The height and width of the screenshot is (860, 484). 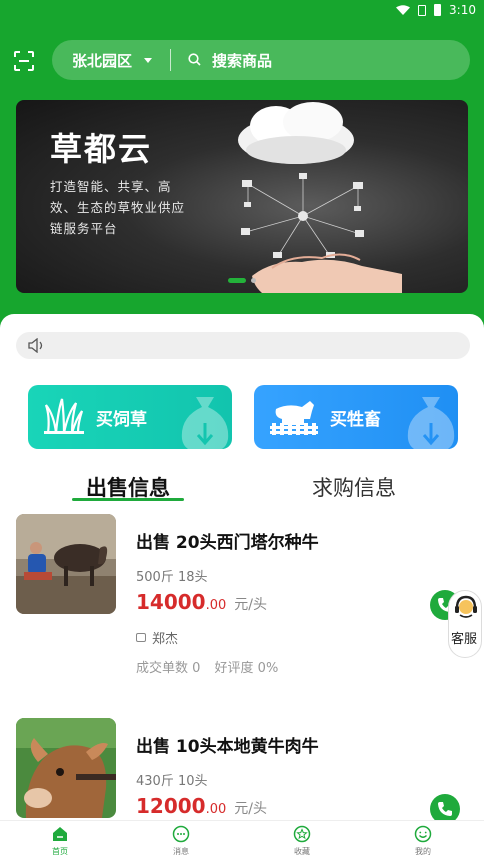 I want to click on seller-icon, so click(x=141, y=637).